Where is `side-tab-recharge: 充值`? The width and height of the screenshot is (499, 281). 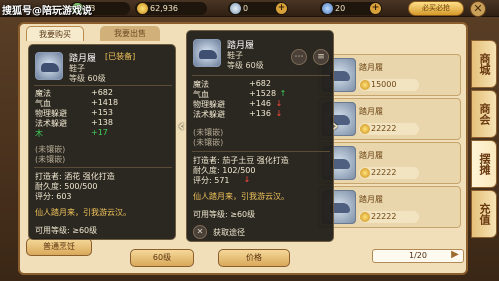
side-tab-recharge: 充值 is located at coordinates (484, 214).